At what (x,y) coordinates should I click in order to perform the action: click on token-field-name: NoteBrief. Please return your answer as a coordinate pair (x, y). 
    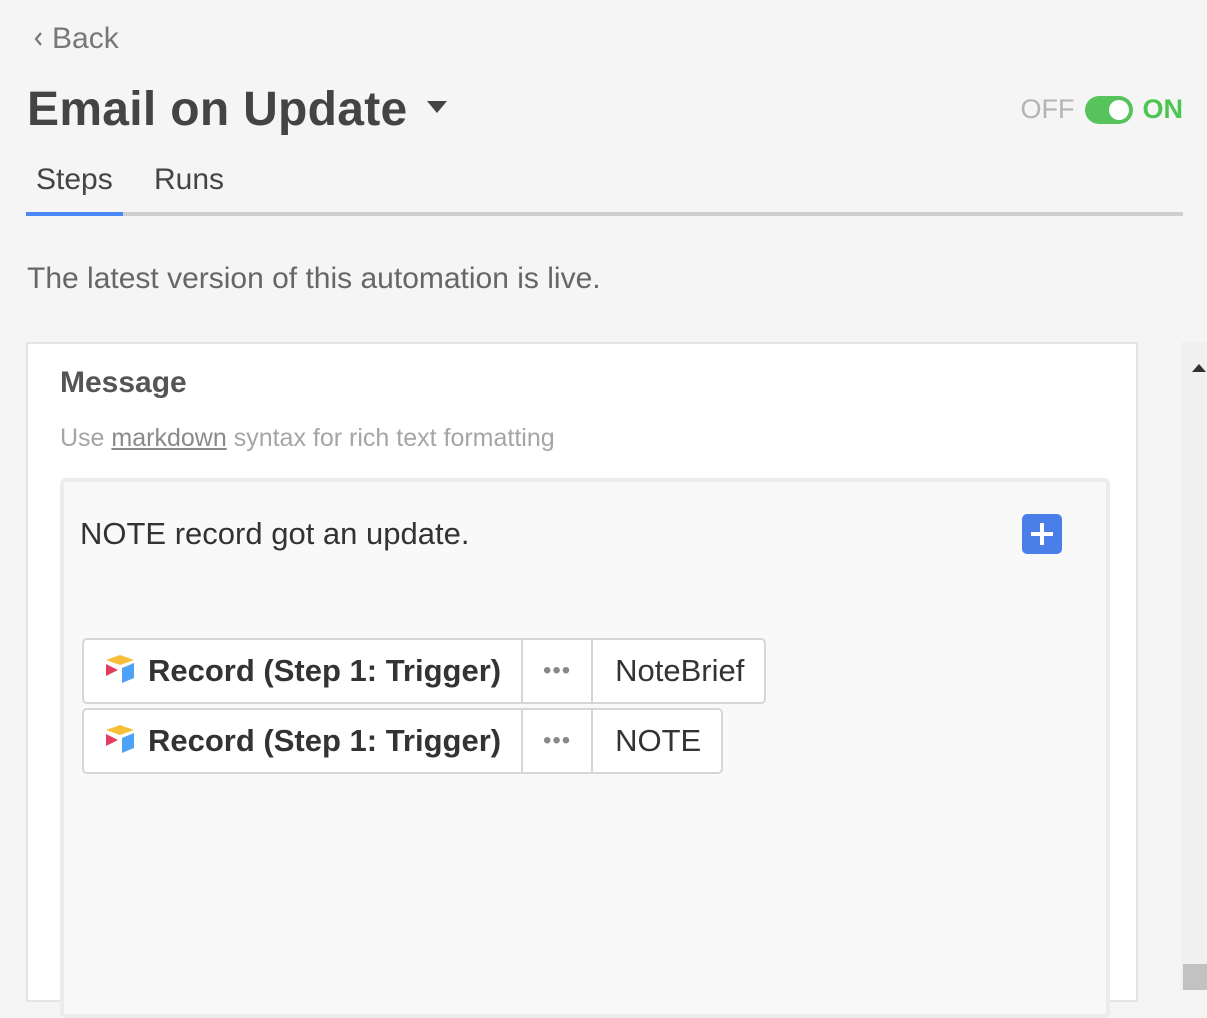
    Looking at the image, I should click on (678, 671).